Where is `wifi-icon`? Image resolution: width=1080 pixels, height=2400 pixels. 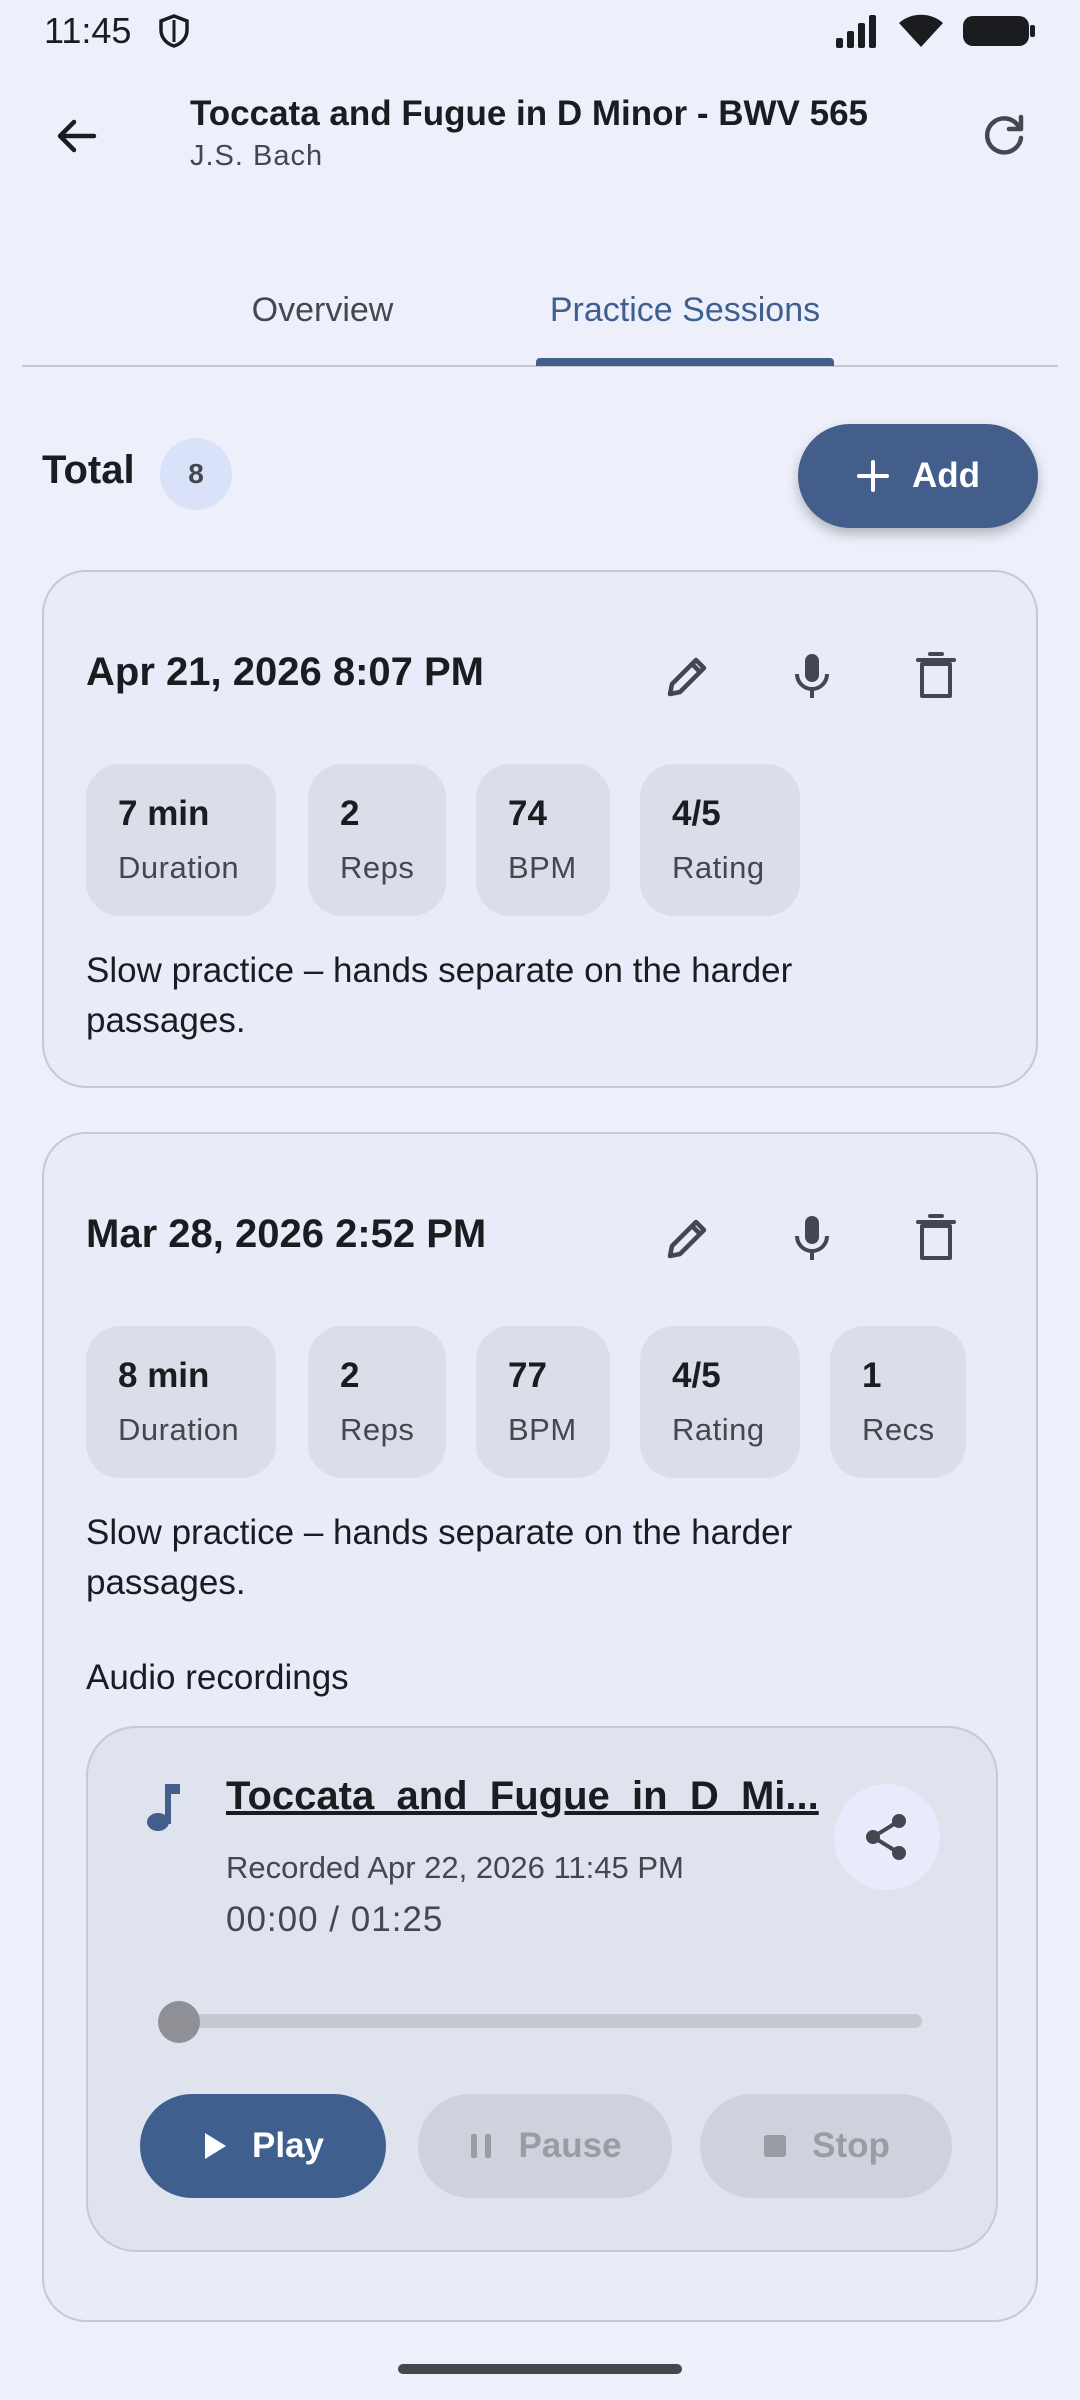
wifi-icon is located at coordinates (921, 30).